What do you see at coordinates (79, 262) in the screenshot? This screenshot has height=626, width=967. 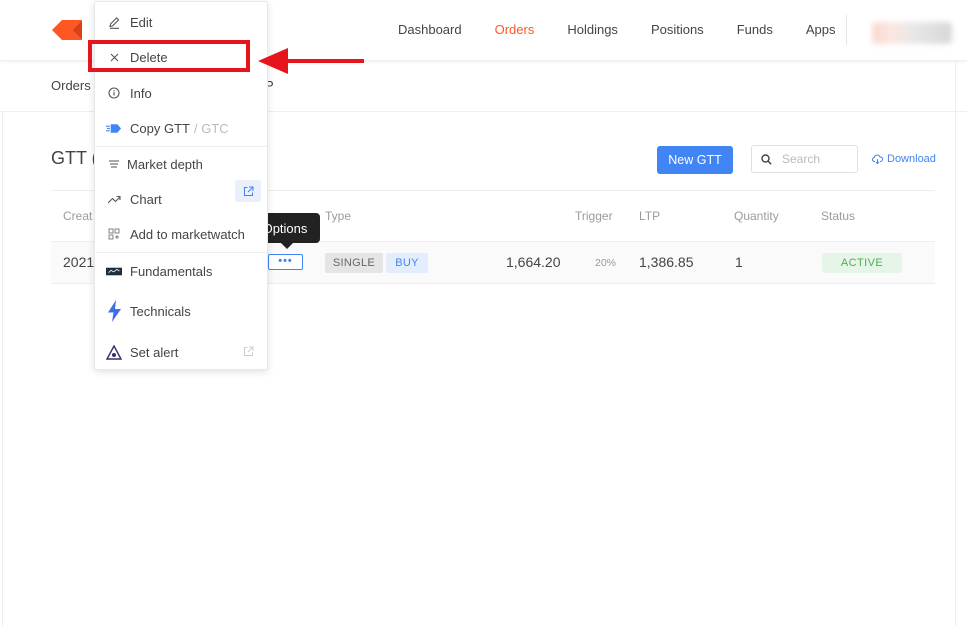 I see `cell-created: 2021` at bounding box center [79, 262].